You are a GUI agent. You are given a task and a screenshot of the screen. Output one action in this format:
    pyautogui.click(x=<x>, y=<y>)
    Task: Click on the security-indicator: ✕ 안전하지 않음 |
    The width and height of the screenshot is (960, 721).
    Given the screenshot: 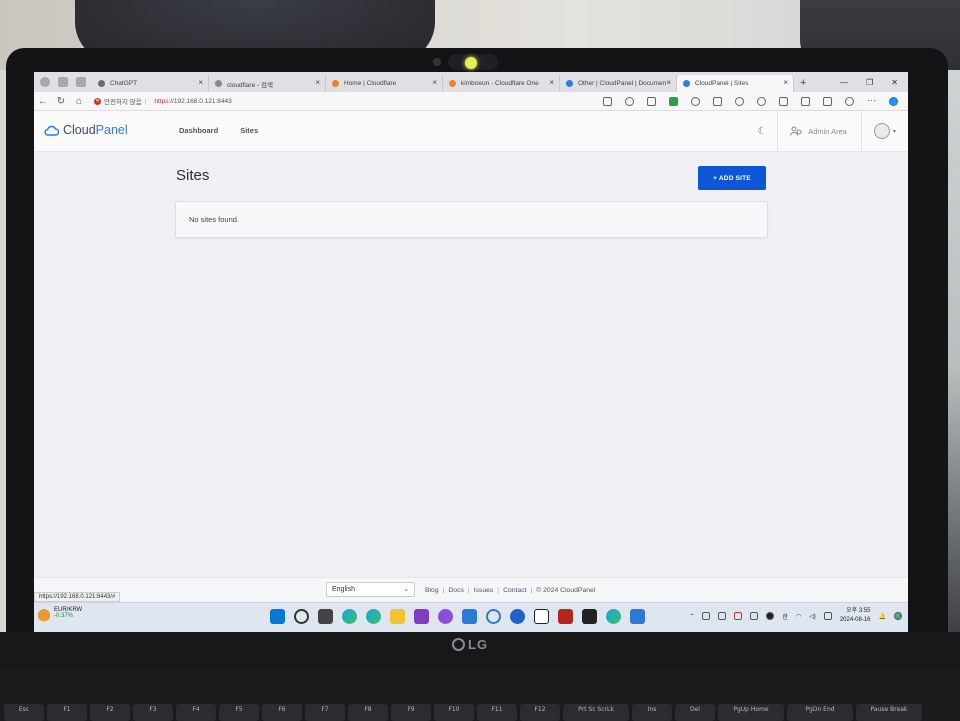 What is the action you would take?
    pyautogui.click(x=120, y=101)
    